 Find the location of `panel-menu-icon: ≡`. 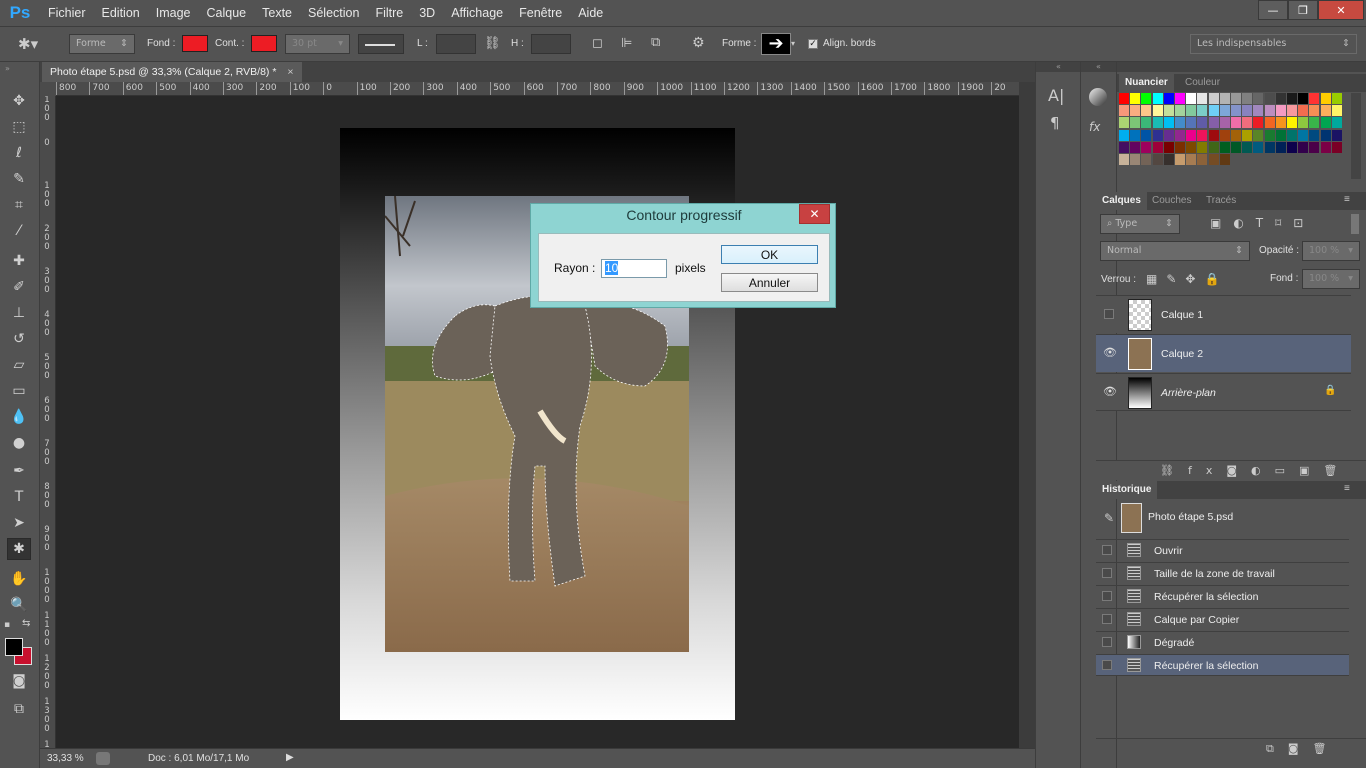

panel-menu-icon: ≡ is located at coordinates (1347, 199).